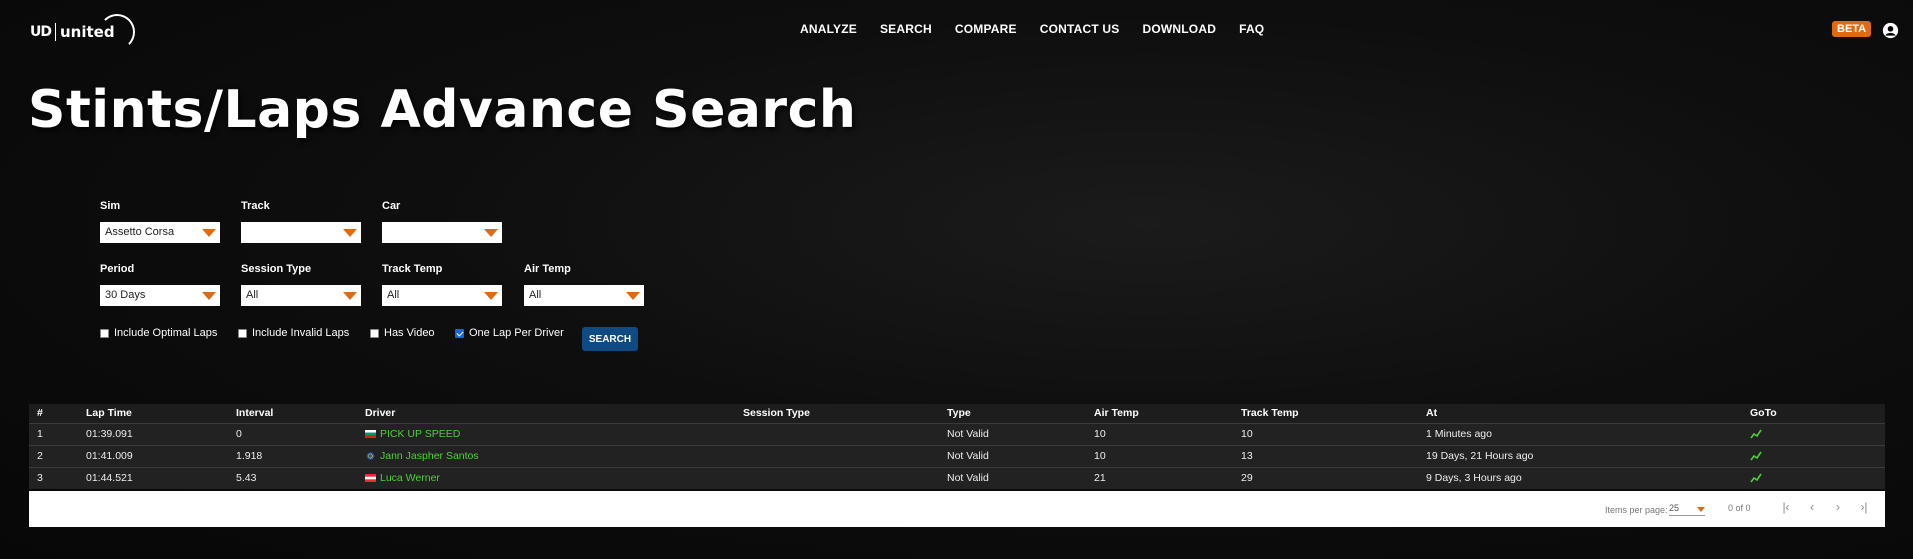 The image size is (1913, 559). Describe the element at coordinates (1739, 508) in the screenshot. I see `page-range-label: 0 of 0` at that location.